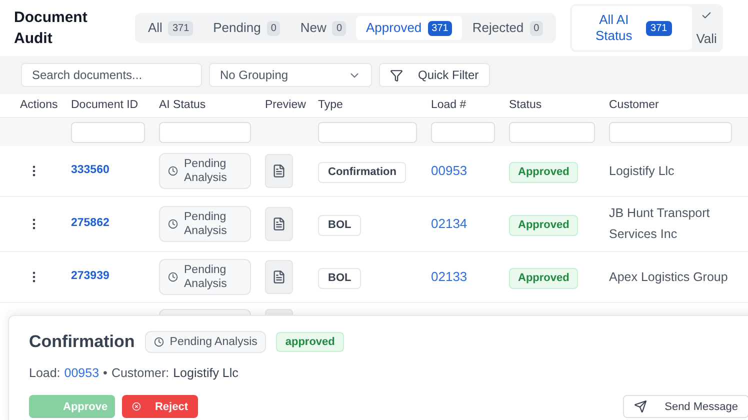 The width and height of the screenshot is (748, 420). What do you see at coordinates (246, 28) in the screenshot?
I see `status-tab: Pending 0` at bounding box center [246, 28].